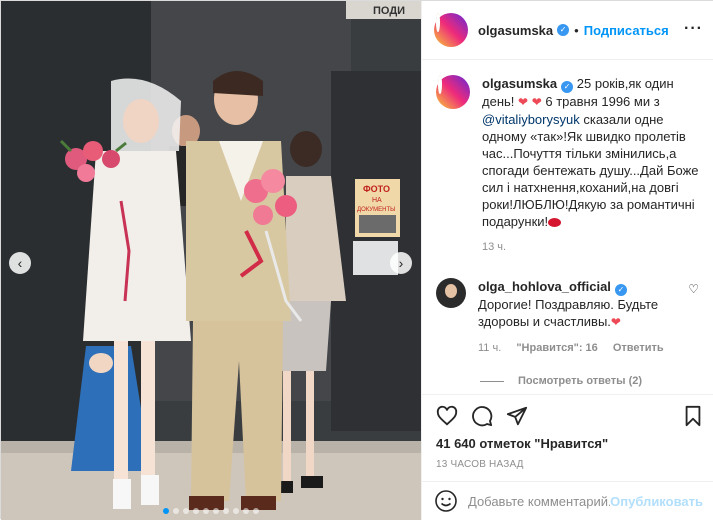 The image size is (713, 520). I want to click on commenter-username: olga_hohlova_official, so click(544, 286).